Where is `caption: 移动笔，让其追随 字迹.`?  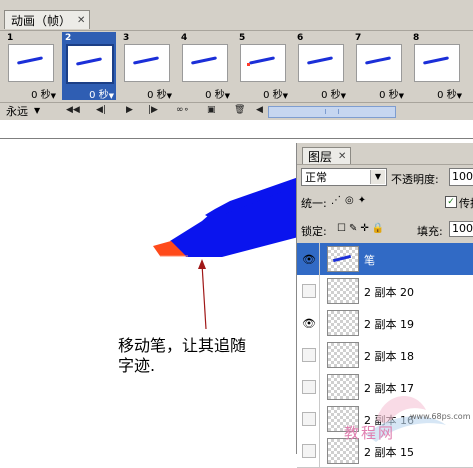 caption: 移动笔，让其追随 字迹. is located at coordinates (208, 356).